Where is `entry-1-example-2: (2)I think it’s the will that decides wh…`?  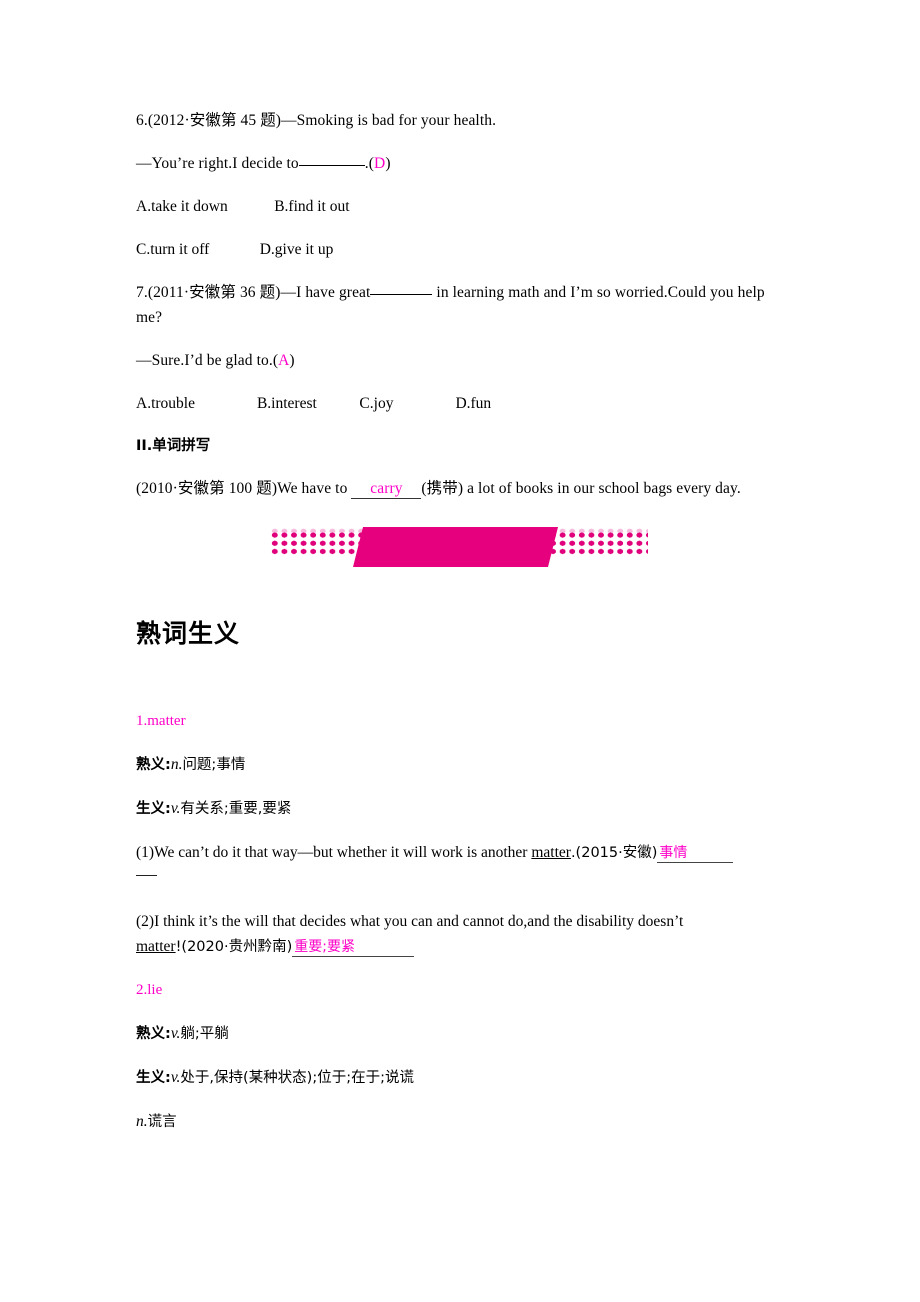 entry-1-example-2: (2)I think it’s the will that decides wh… is located at coordinates (460, 934).